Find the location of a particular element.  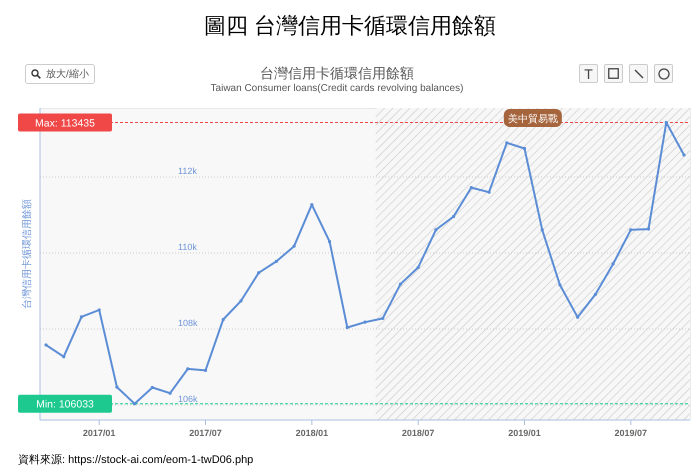

x-tick-label: 2019/01 is located at coordinates (524, 433).